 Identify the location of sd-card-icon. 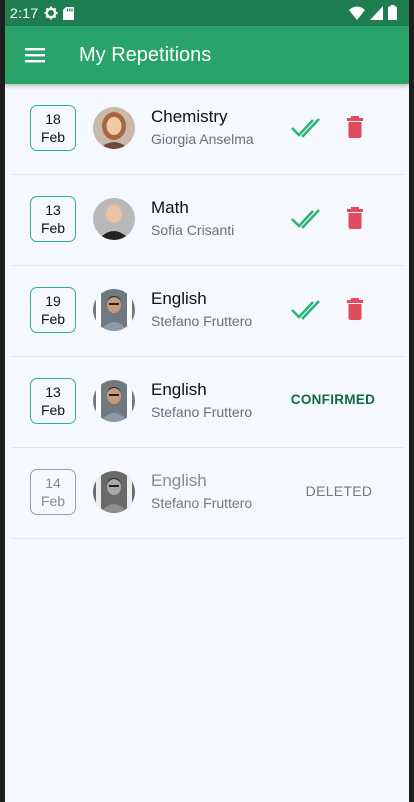
(69, 13).